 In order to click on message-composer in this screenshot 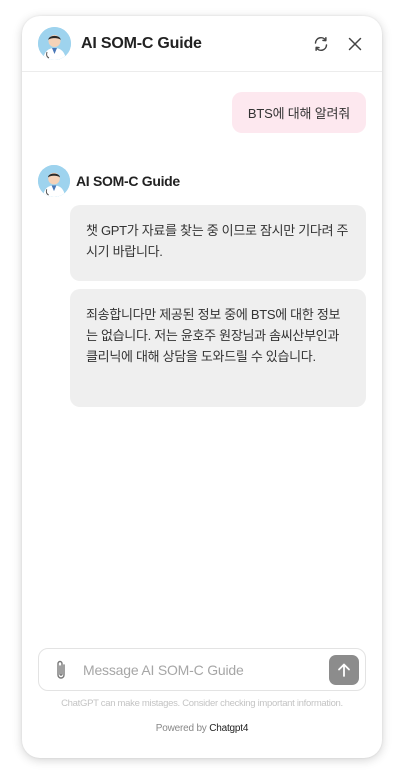, I will do `click(202, 669)`.